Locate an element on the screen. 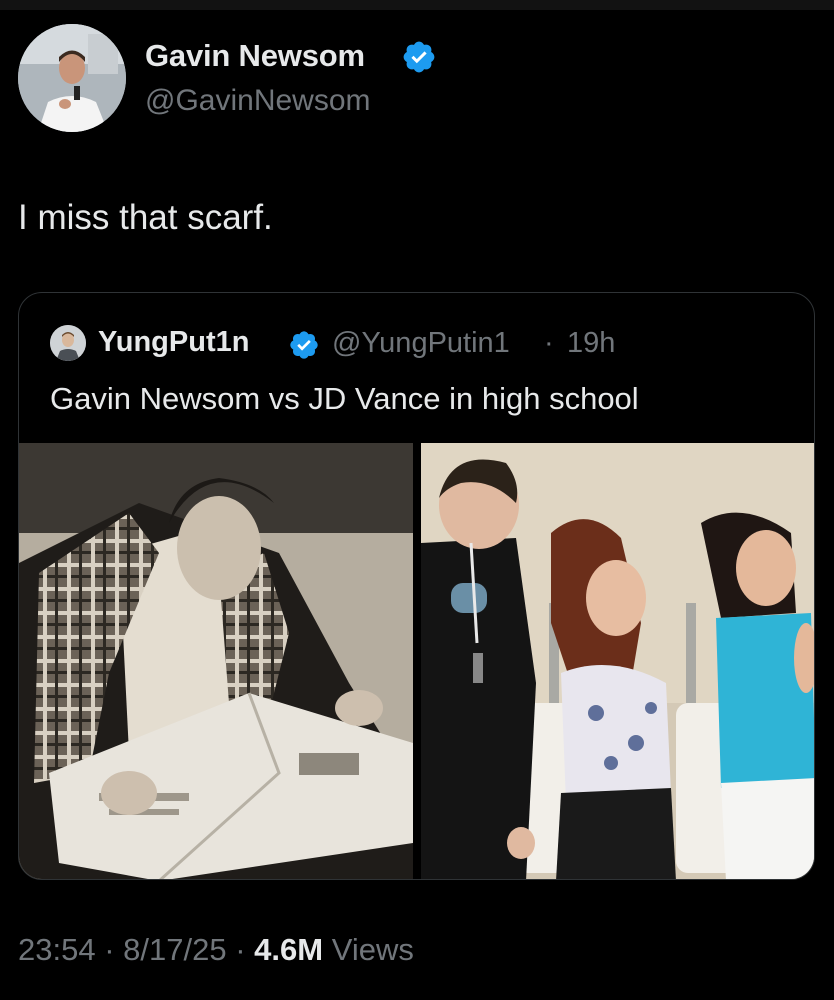 The width and height of the screenshot is (834, 1000). views-count: 4.6M is located at coordinates (288, 949).